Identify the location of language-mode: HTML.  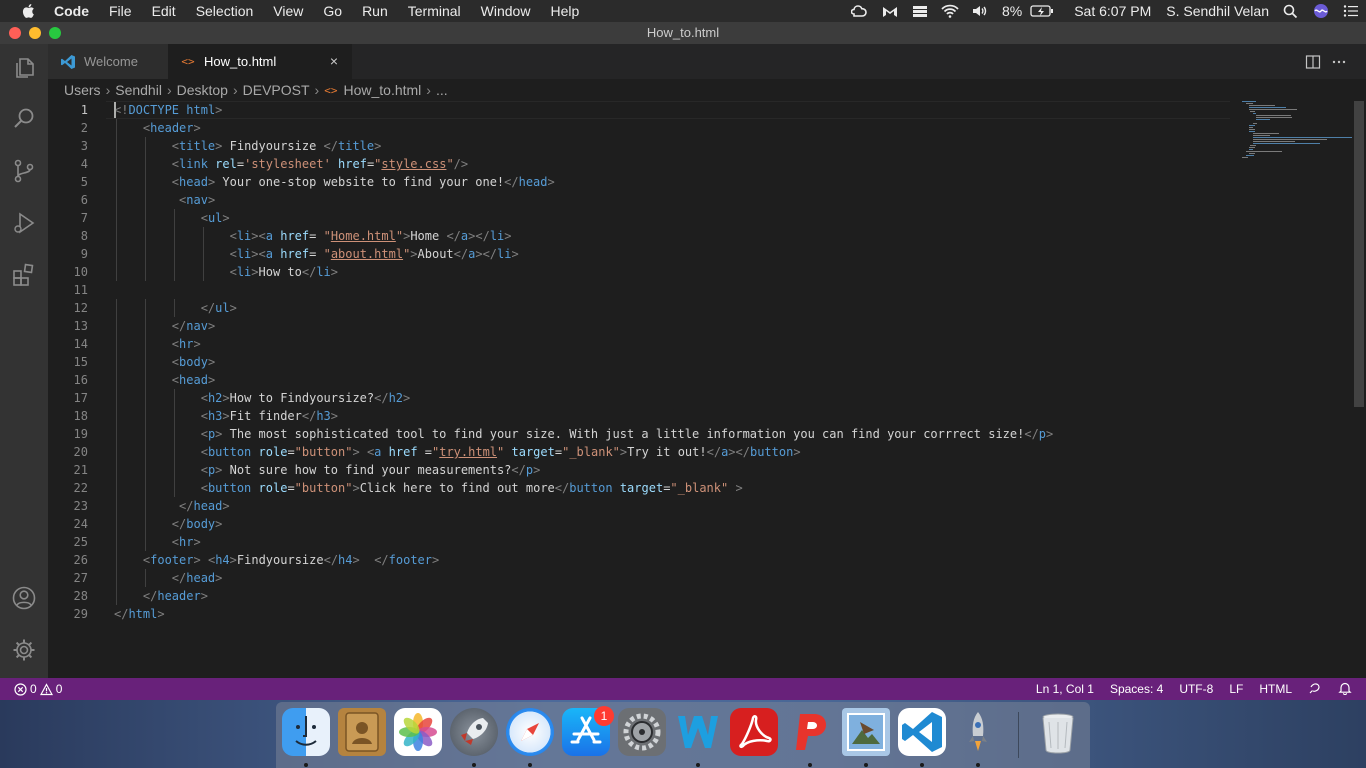
(1275, 689).